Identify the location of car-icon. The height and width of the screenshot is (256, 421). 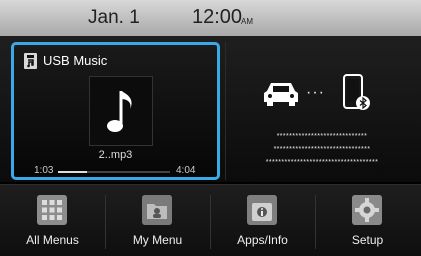
(281, 94).